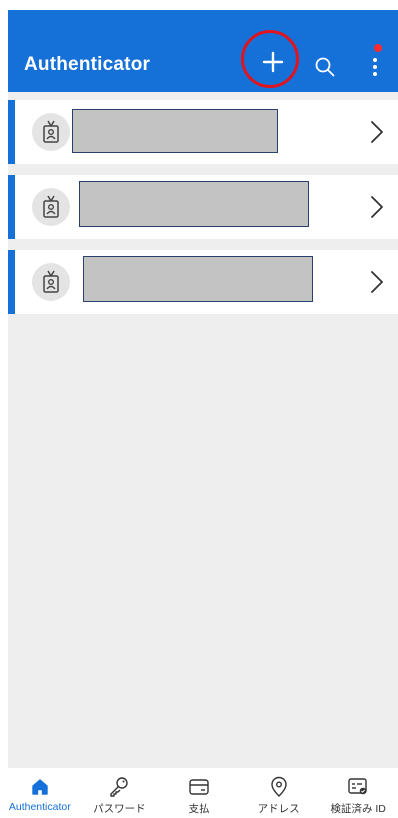 This screenshot has width=398, height=818. I want to click on nav-label: パスワード, so click(119, 809).